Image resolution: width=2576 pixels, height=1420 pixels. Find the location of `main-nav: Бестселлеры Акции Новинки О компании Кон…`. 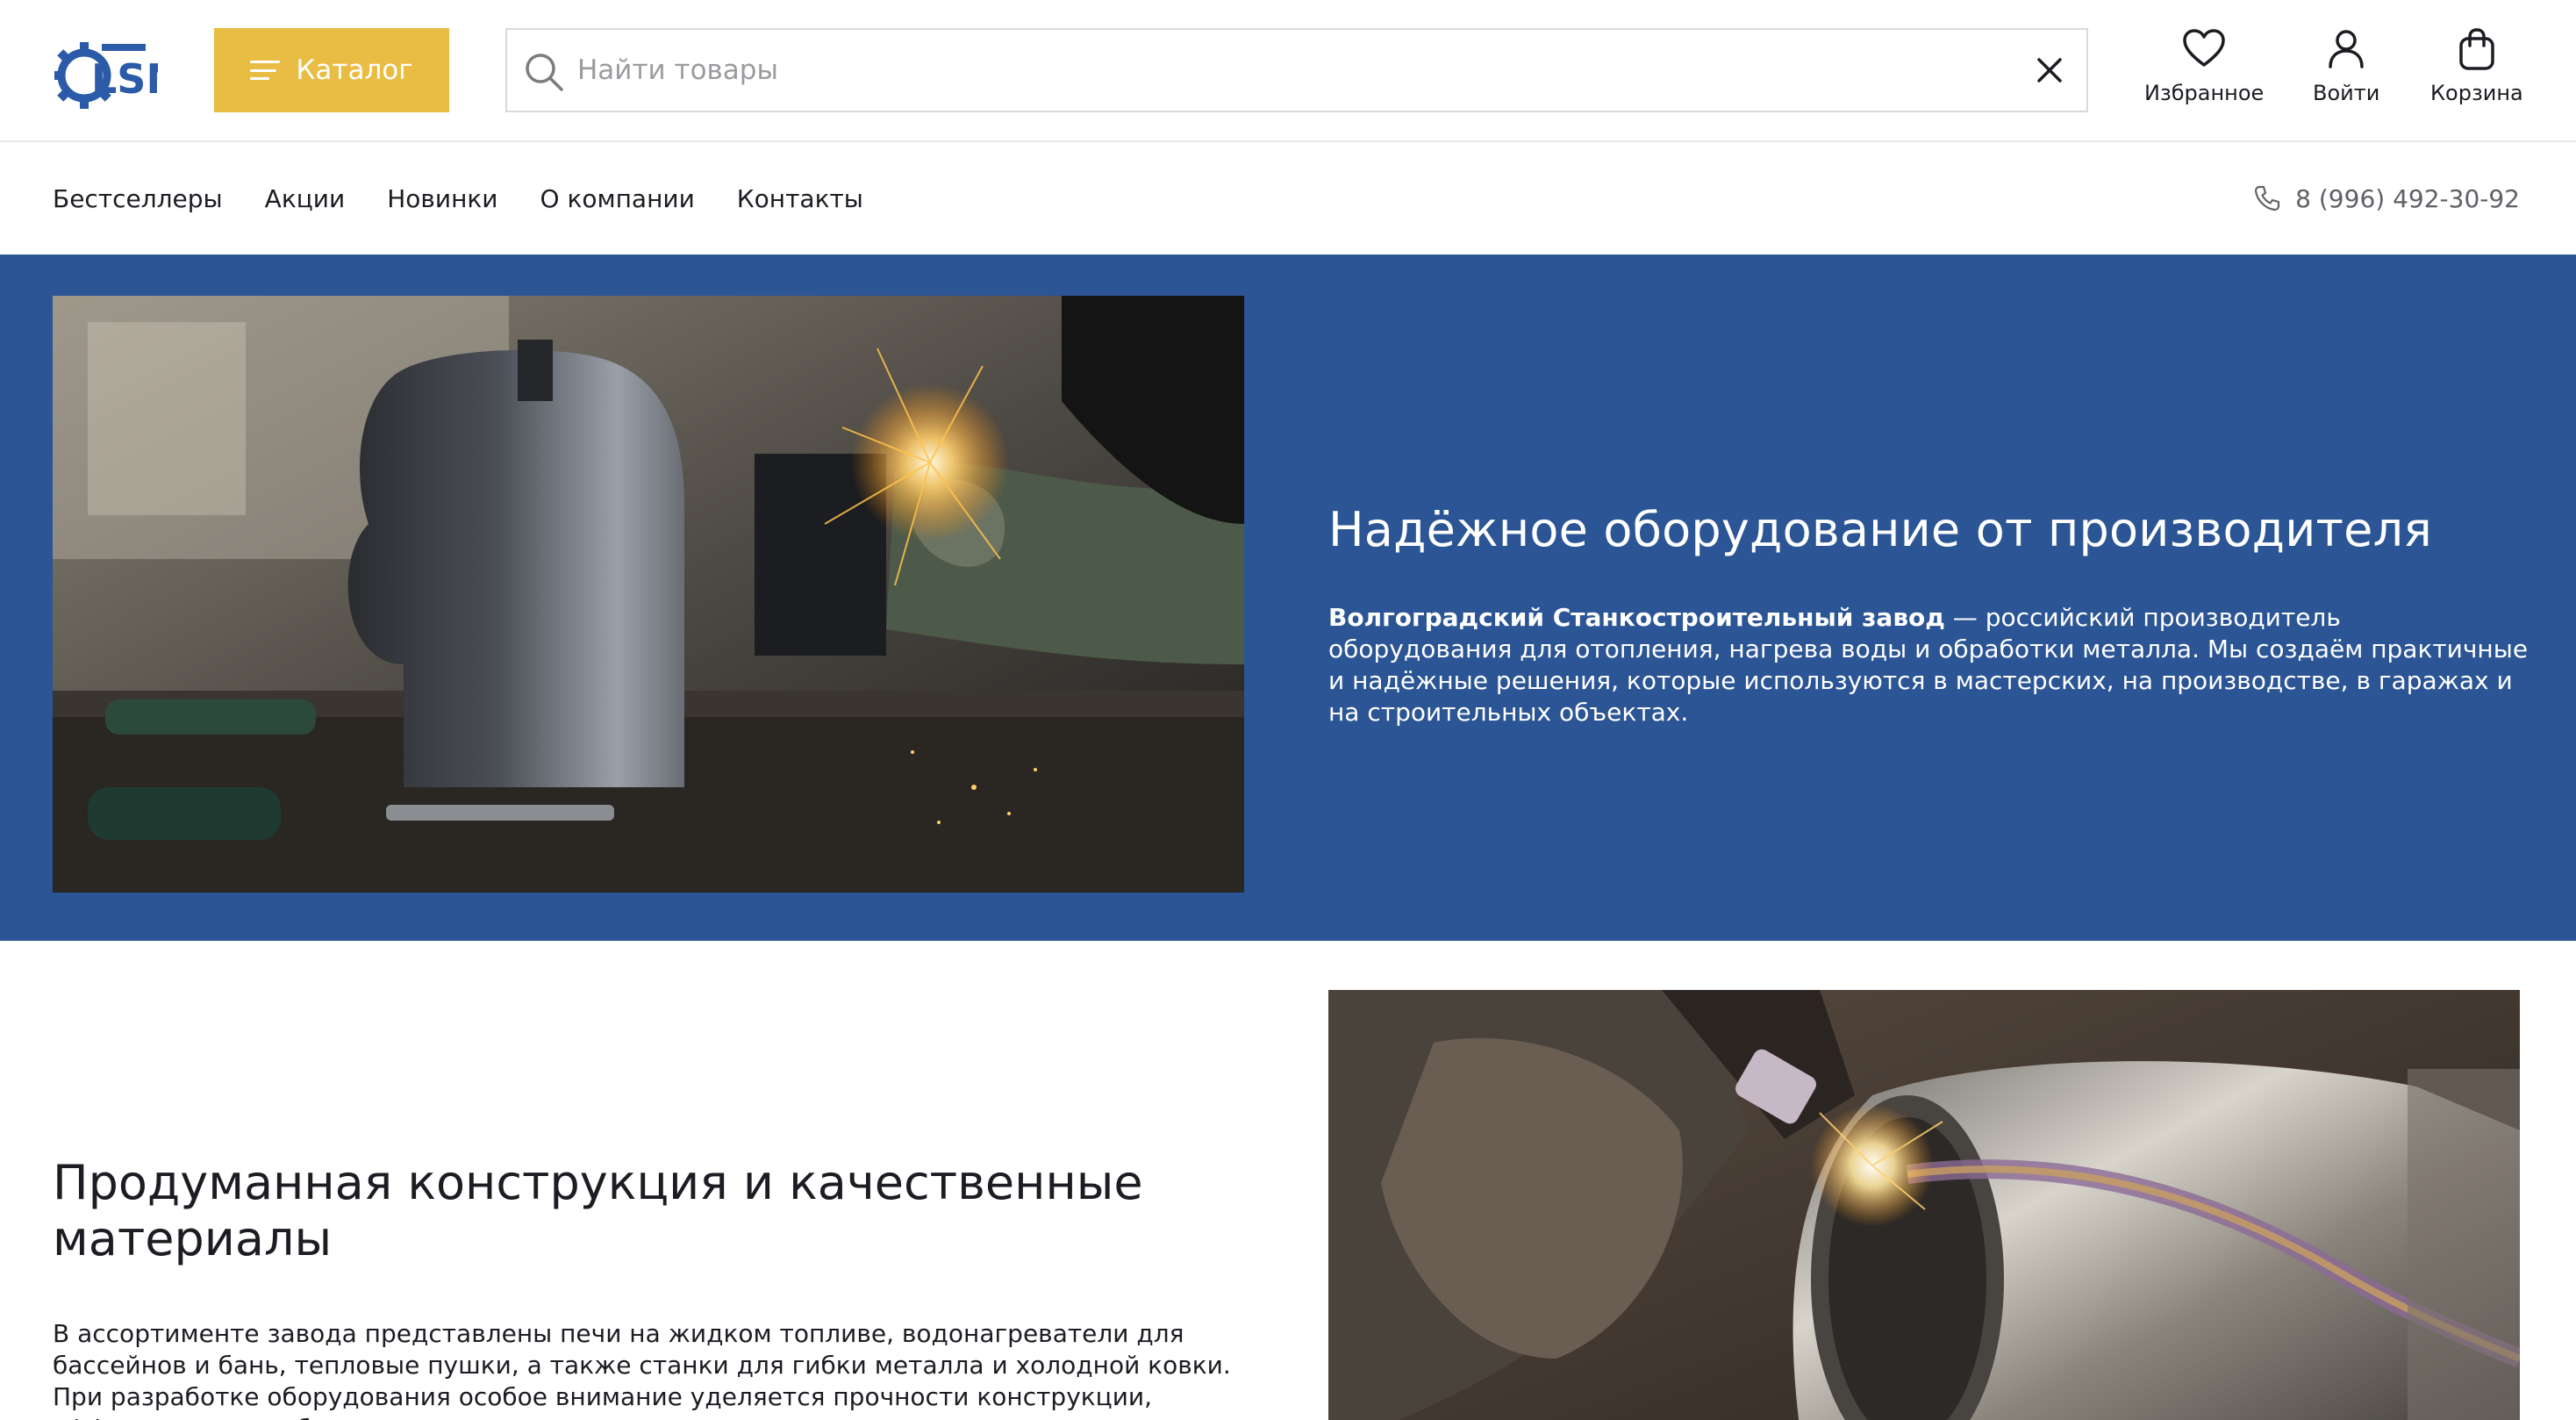

main-nav: Бестселлеры Акции Новинки О компании Кон… is located at coordinates (1288, 198).